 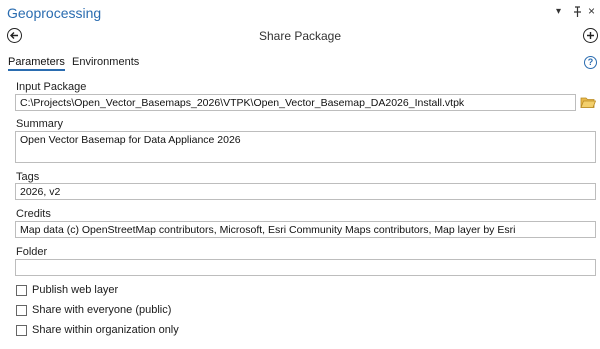 What do you see at coordinates (591, 11) in the screenshot?
I see `close-icon: ×` at bounding box center [591, 11].